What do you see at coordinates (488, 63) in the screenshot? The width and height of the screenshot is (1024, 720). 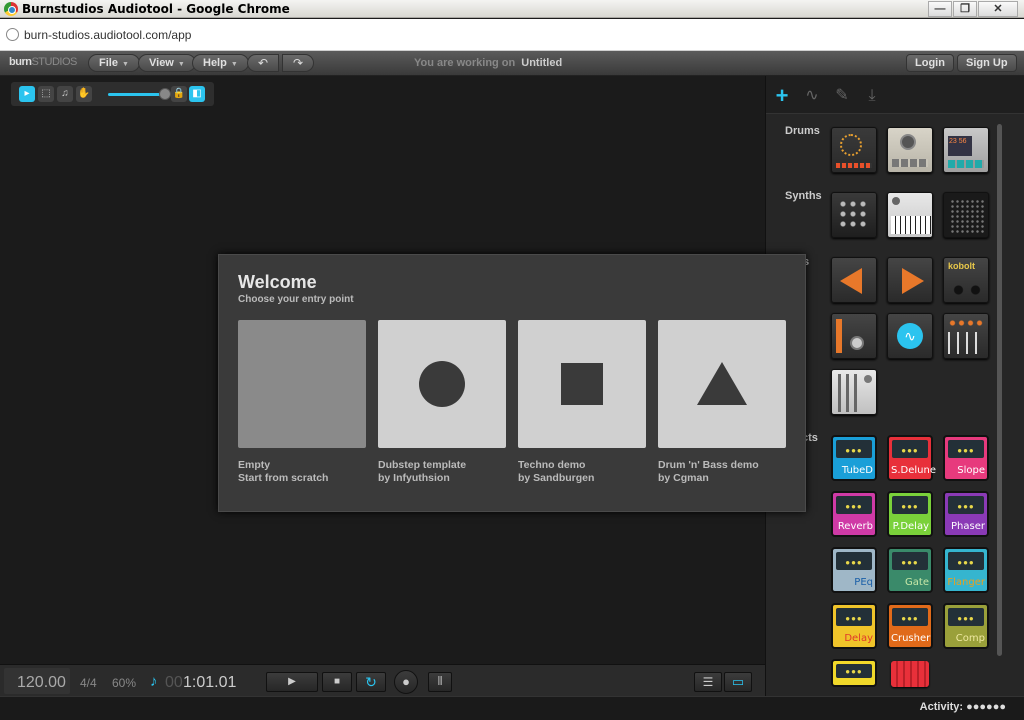 I see `working-on-indicator: You are working on Untitled` at bounding box center [488, 63].